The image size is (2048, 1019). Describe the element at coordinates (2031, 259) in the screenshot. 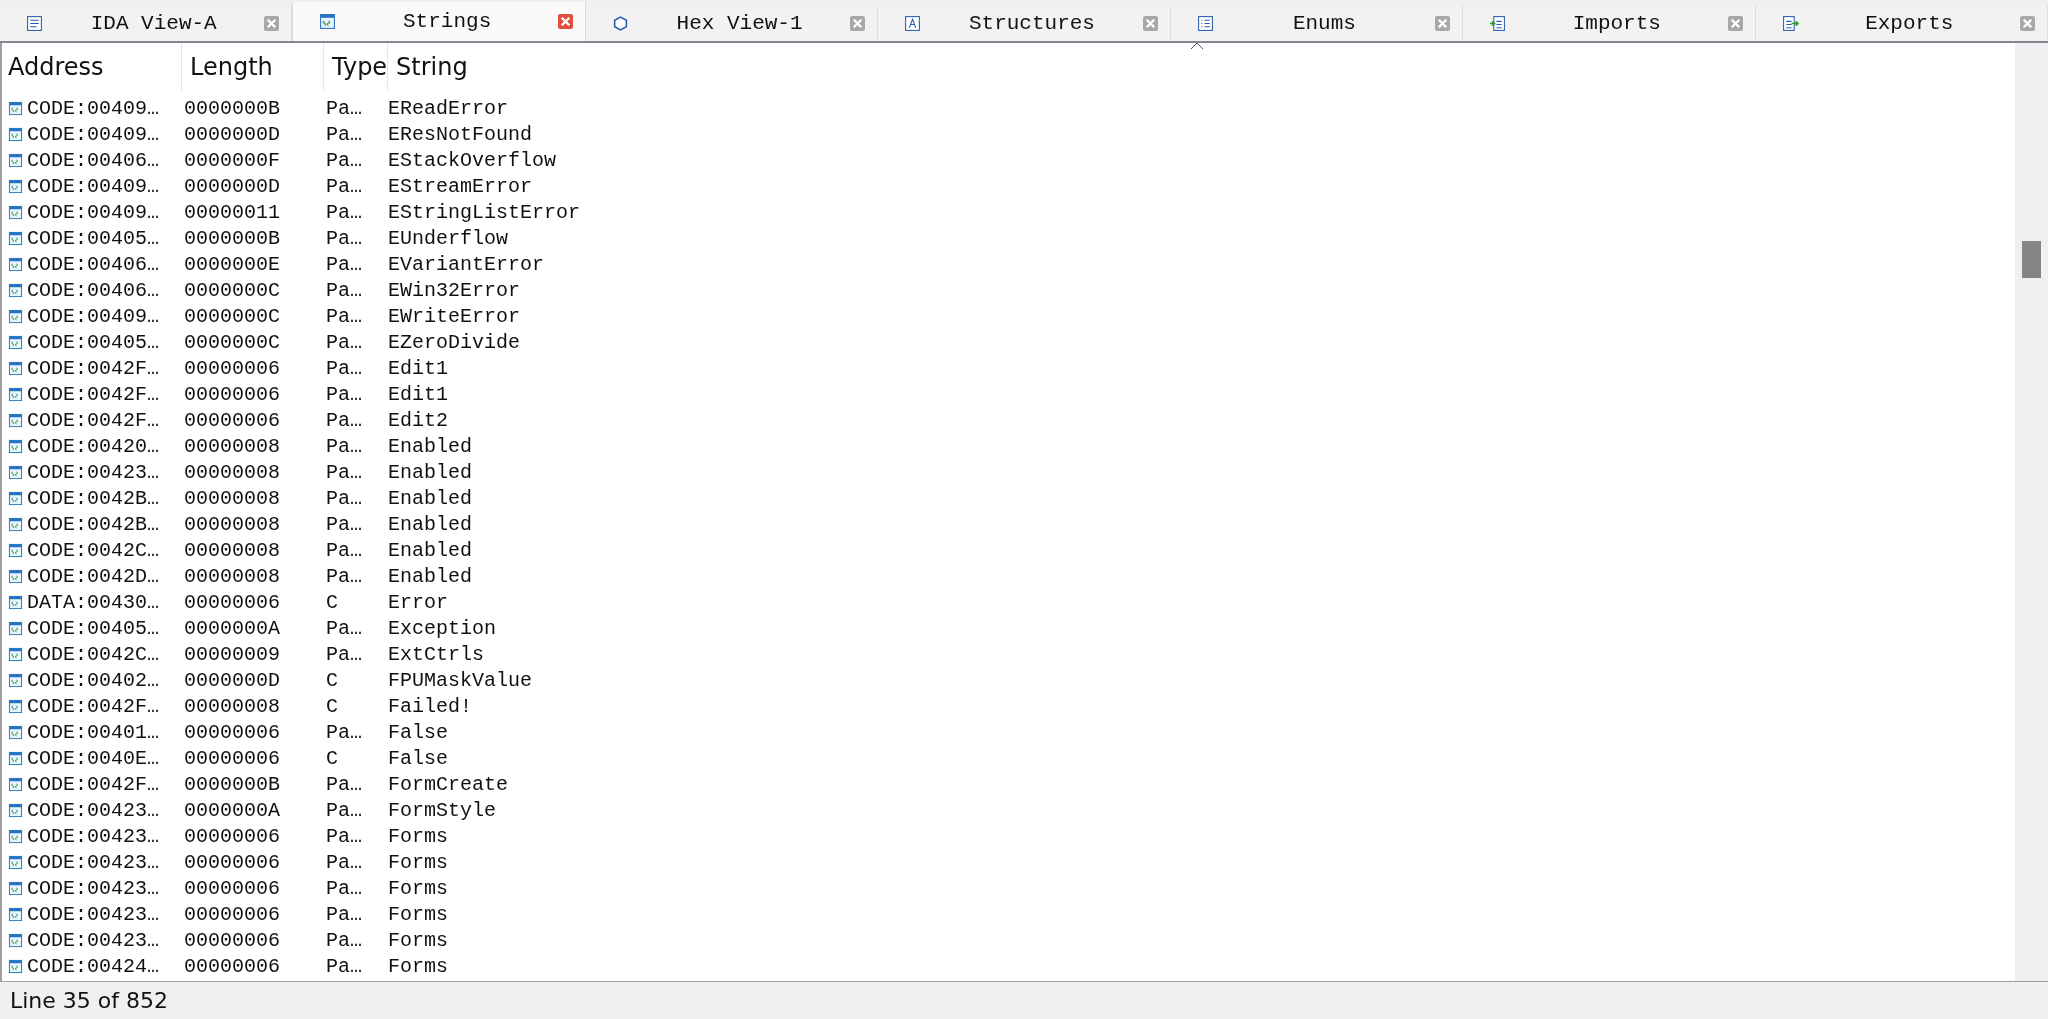

I see `scrollbar-thumb` at that location.